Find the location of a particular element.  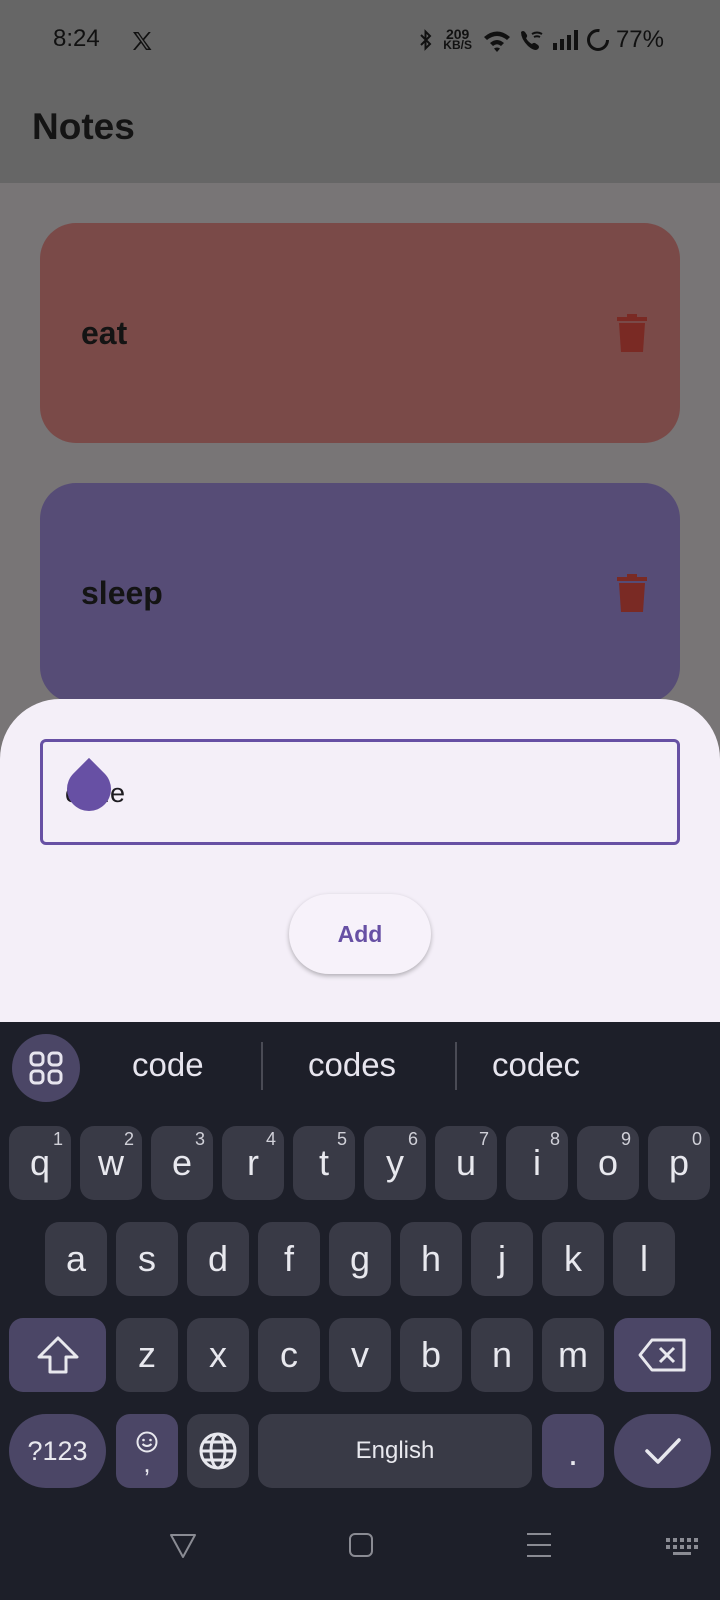

shift-key is located at coordinates (57, 1355).